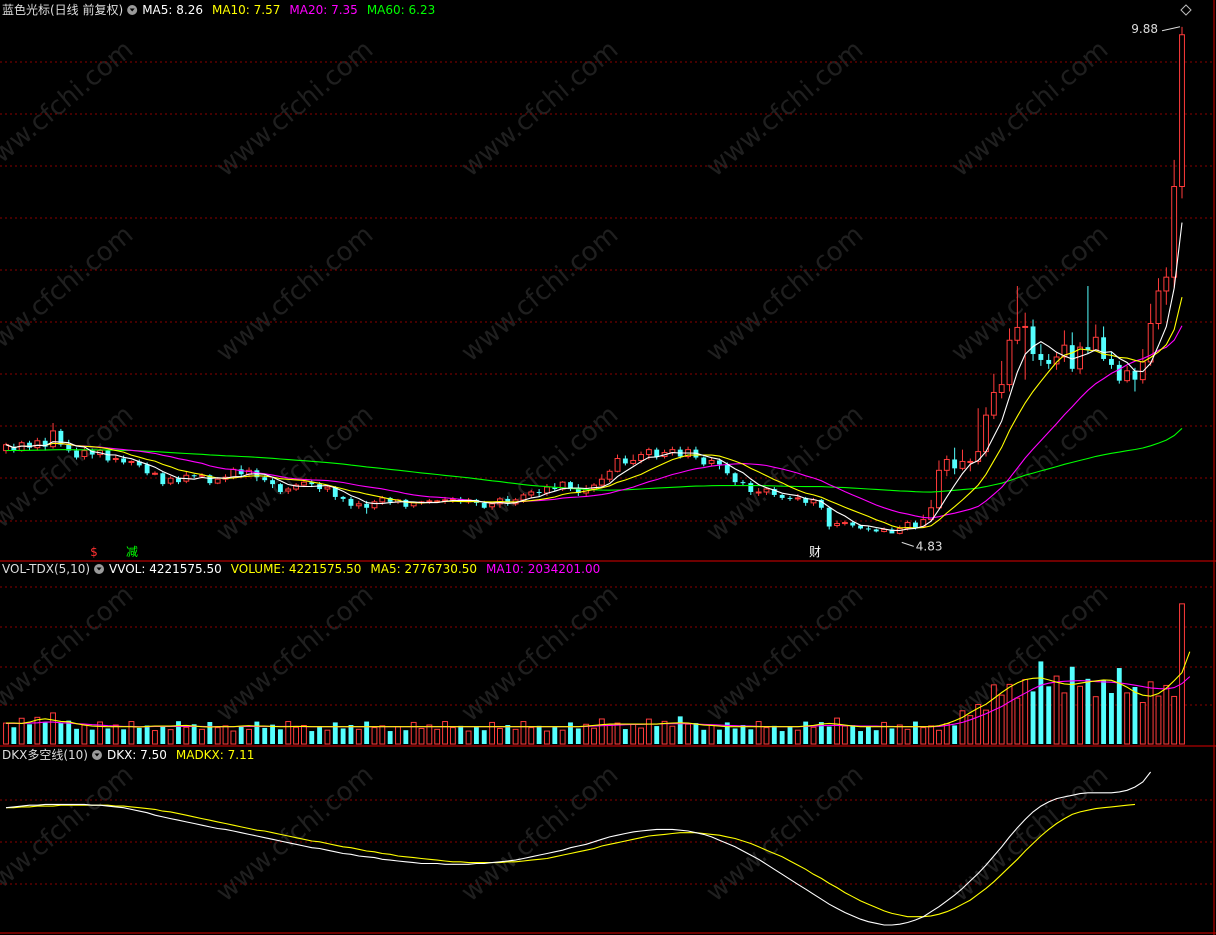 The height and width of the screenshot is (935, 1216). Describe the element at coordinates (215, 755) in the screenshot. I see `dkx-header-value-1: MADKX: 7.11` at that location.